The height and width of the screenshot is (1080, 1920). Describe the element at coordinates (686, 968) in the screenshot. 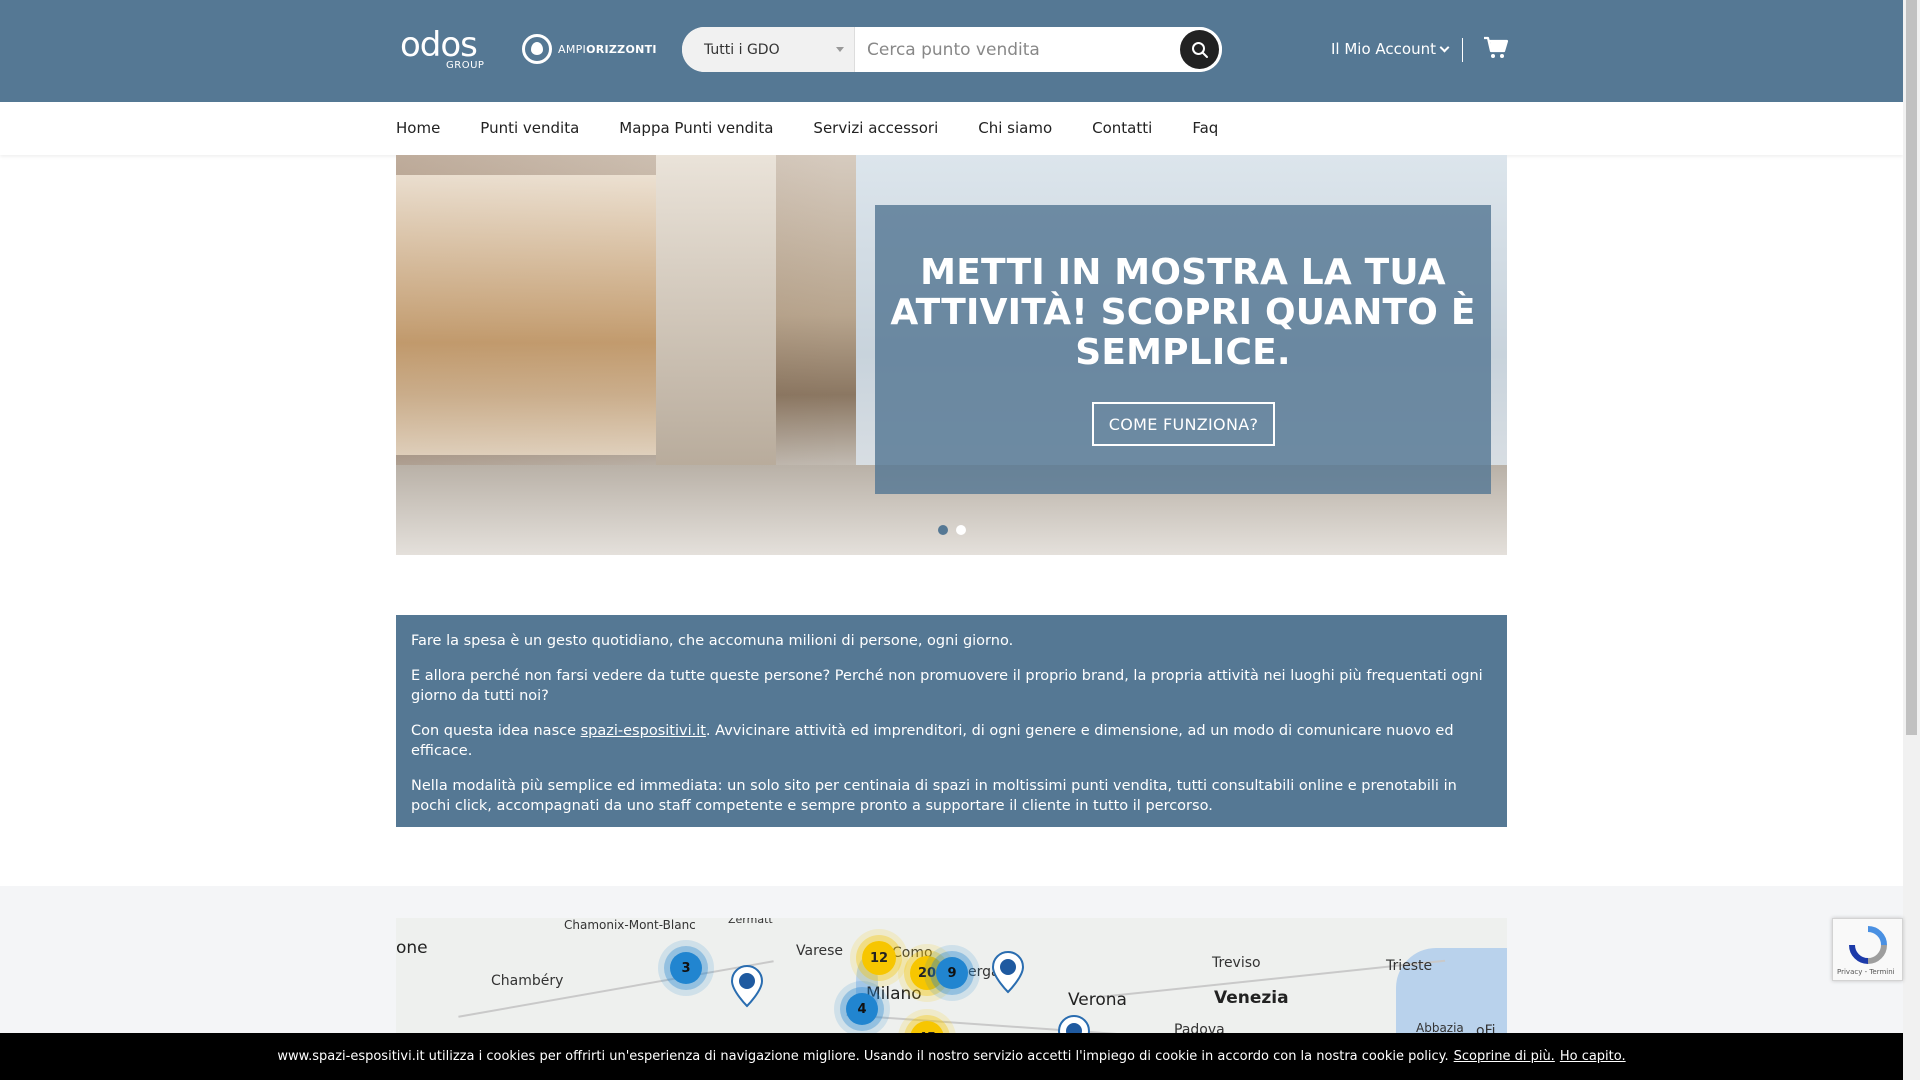

I see `map-cluster: 3` at that location.